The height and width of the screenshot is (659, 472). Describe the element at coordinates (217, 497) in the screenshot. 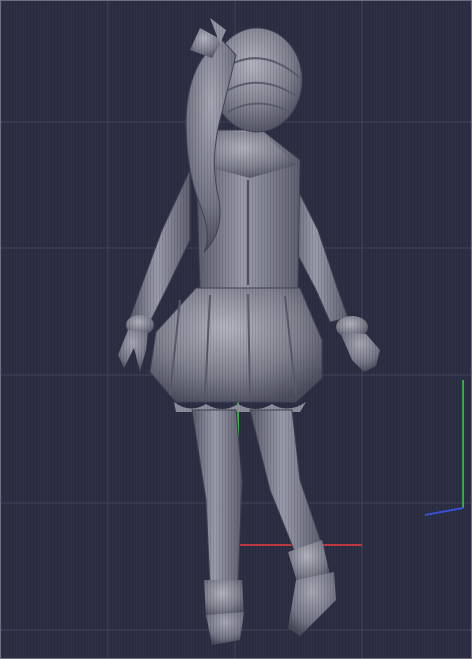

I see `left-leg` at that location.